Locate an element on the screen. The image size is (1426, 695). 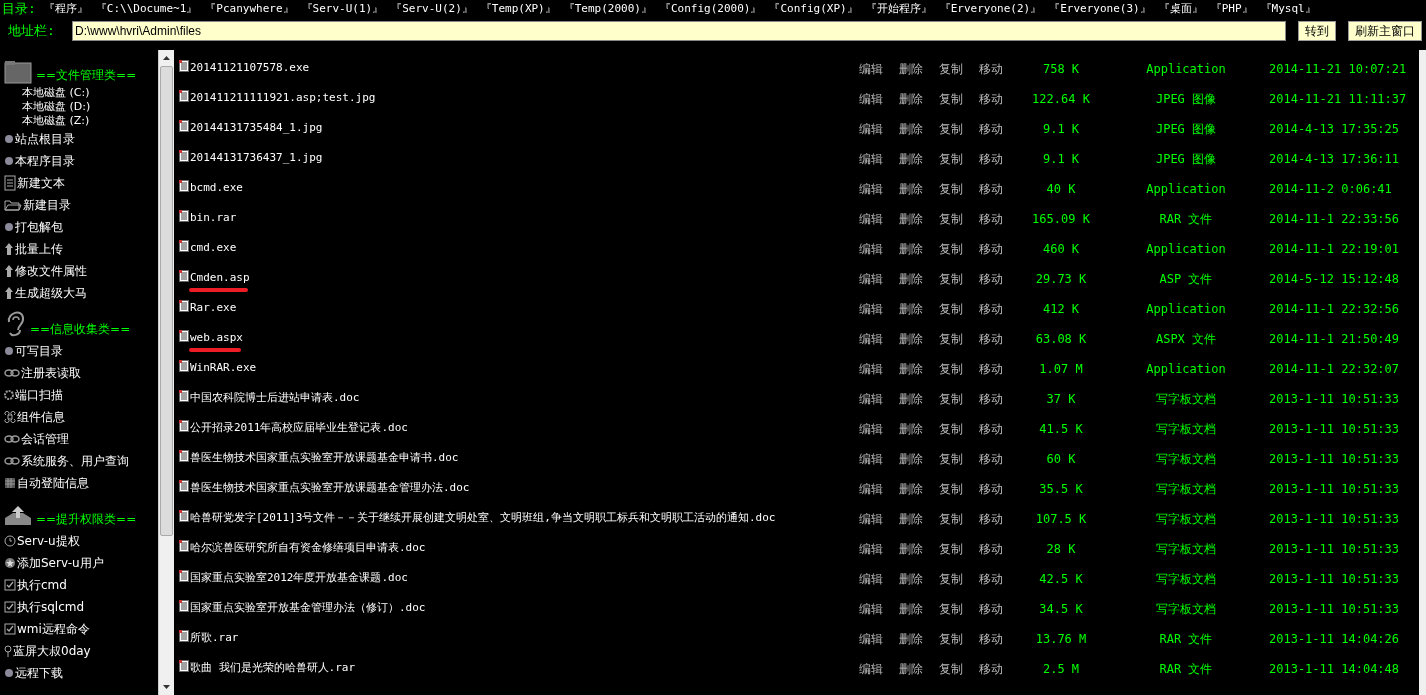
sidebar-link: 站点根目录 is located at coordinates (45, 139).